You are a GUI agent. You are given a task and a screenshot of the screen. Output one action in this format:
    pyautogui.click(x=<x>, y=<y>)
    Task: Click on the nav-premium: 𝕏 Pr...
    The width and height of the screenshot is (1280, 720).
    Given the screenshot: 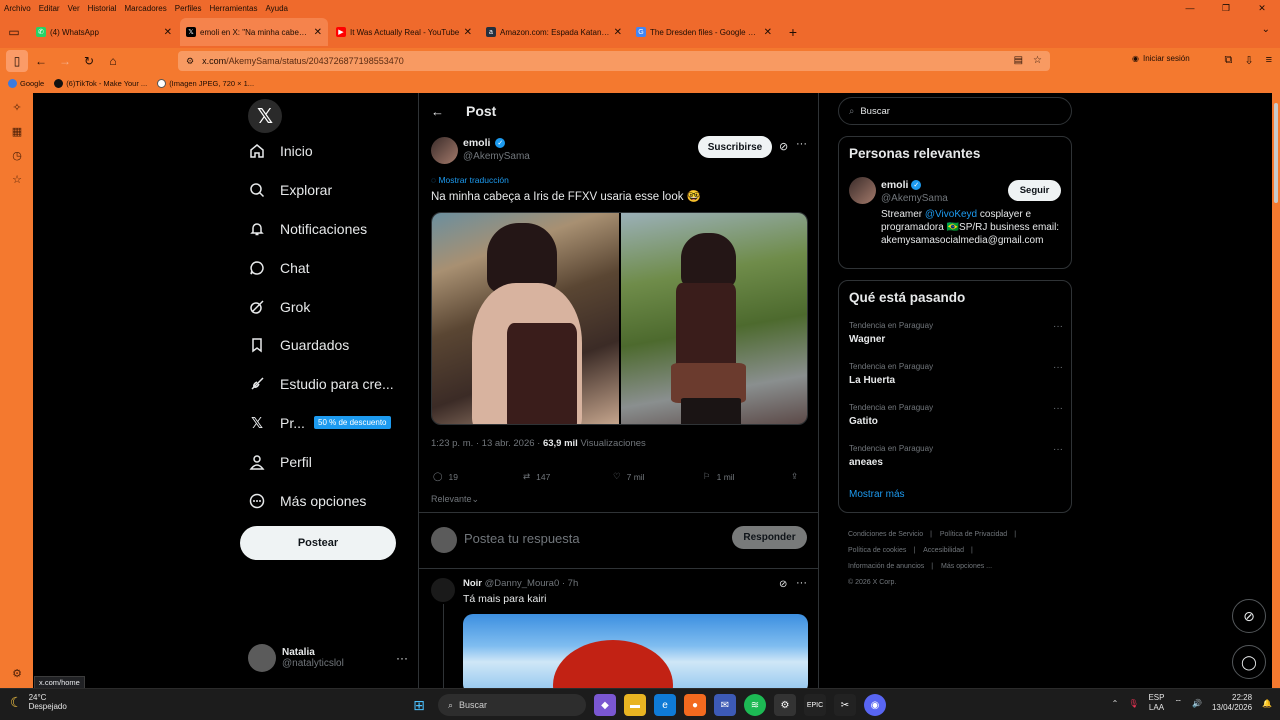 What is the action you would take?
    pyautogui.click(x=276, y=423)
    